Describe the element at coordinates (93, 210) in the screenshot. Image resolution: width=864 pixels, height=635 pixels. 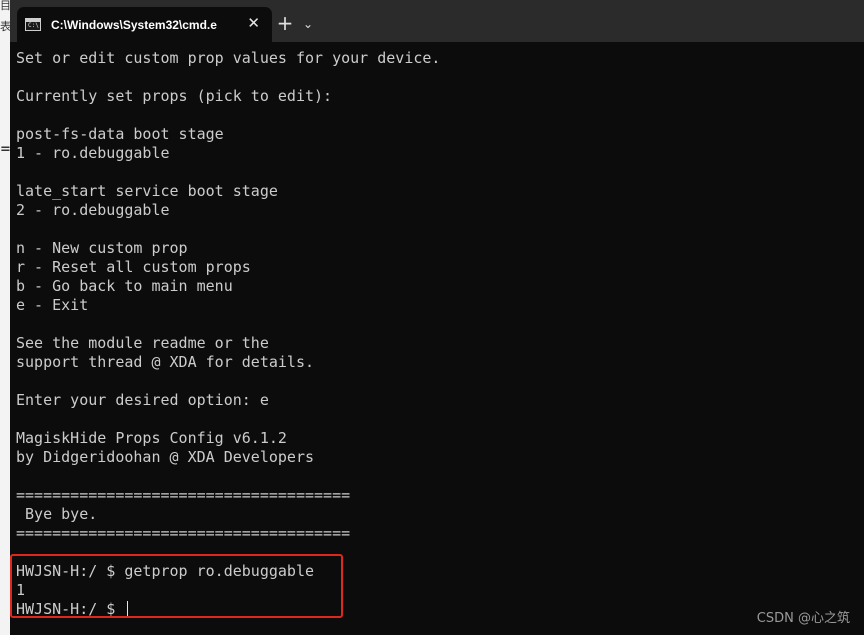
I see `terminal-line: 2 - ro.debuggable` at that location.